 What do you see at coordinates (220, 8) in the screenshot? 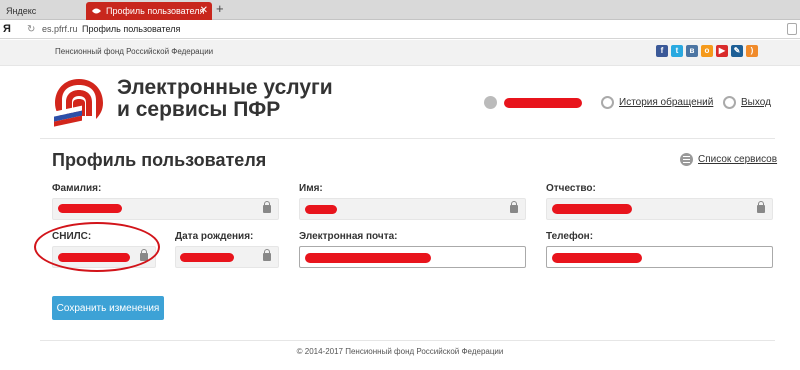
I see `new-tab-button: +` at bounding box center [220, 8].